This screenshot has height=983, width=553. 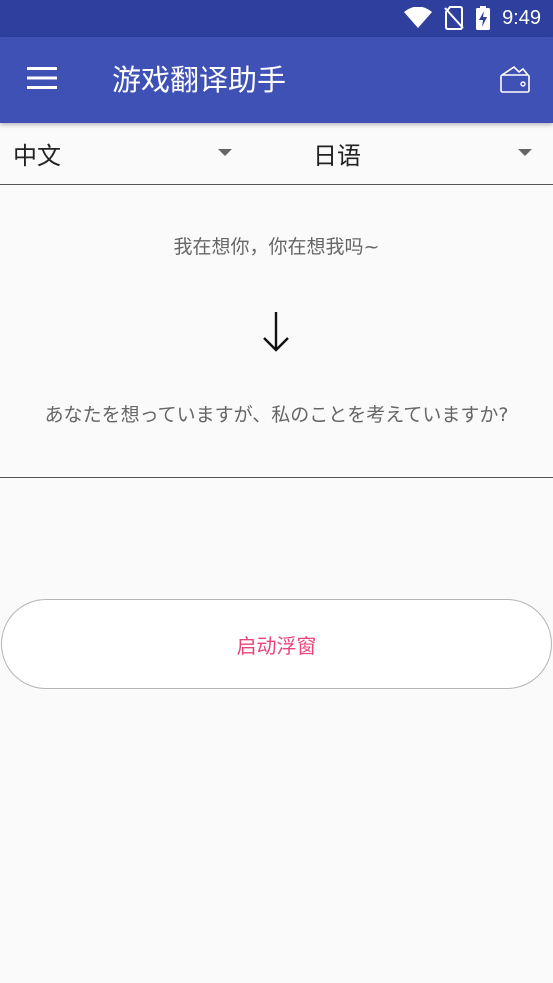 What do you see at coordinates (454, 18) in the screenshot?
I see `no-sim-icon` at bounding box center [454, 18].